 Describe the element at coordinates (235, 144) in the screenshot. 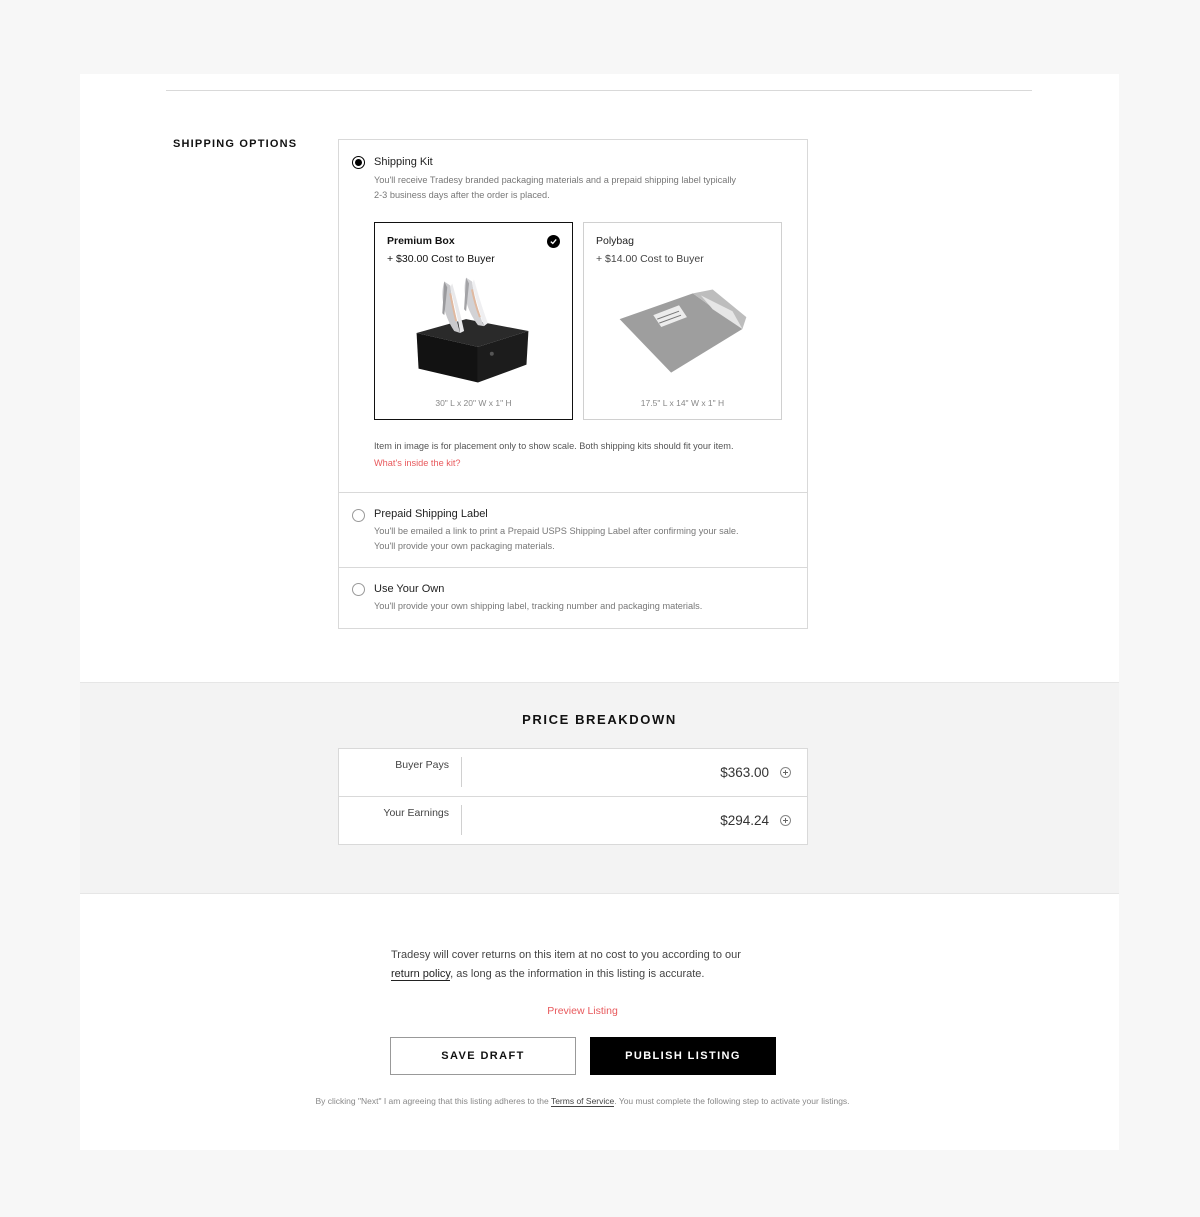

I see `section-label: SHIPPING OPTIONS` at that location.